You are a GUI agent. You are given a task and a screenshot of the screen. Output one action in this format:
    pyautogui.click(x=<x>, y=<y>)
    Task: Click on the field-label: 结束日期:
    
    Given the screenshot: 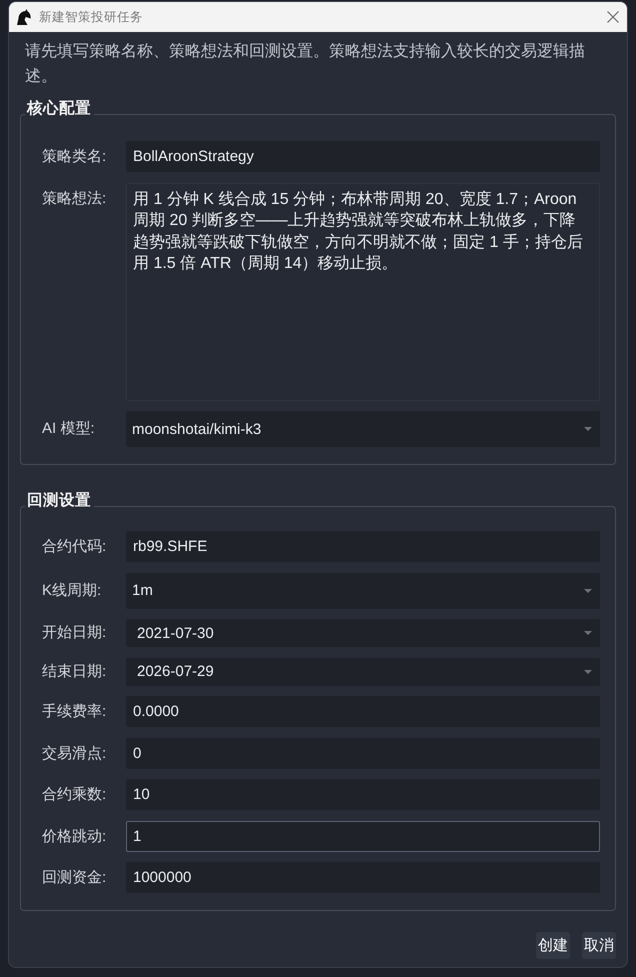 What is the action you would take?
    pyautogui.click(x=75, y=672)
    